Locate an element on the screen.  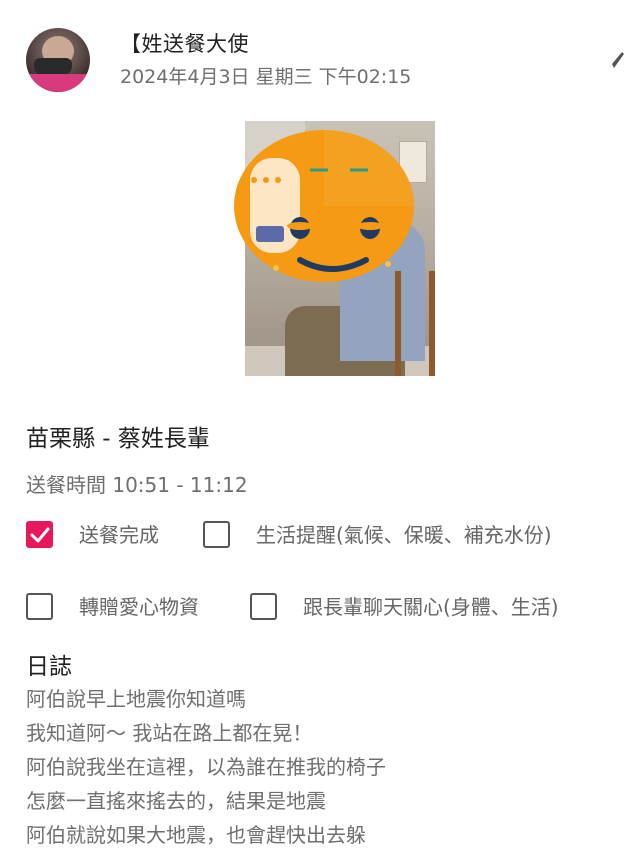
avatar is located at coordinates (58, 60).